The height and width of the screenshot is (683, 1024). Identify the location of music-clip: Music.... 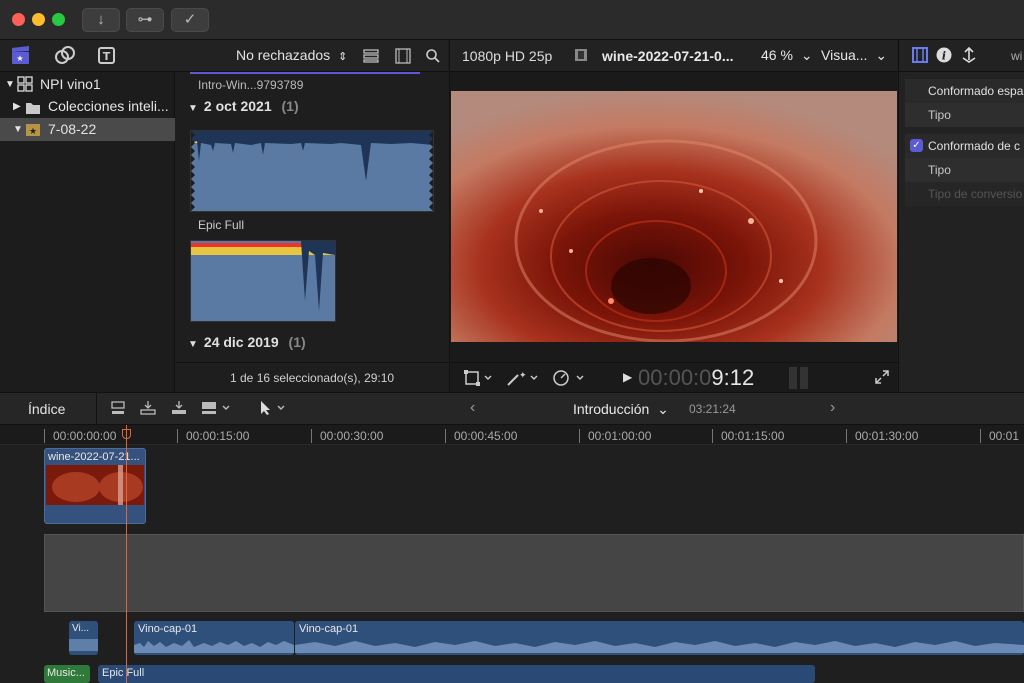
(67, 674).